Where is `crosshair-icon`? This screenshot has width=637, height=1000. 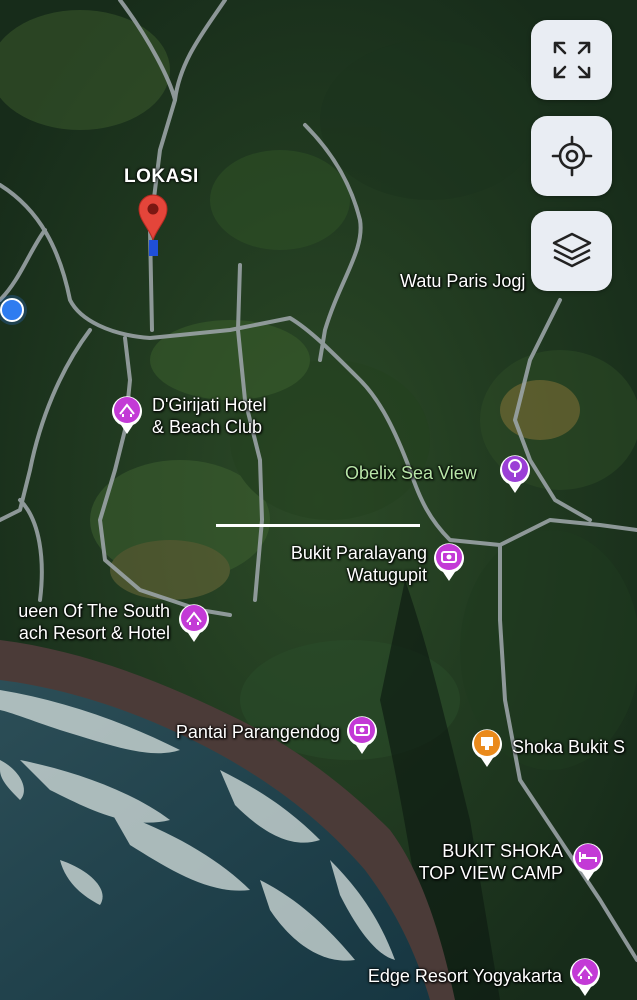
crosshair-icon is located at coordinates (571, 156).